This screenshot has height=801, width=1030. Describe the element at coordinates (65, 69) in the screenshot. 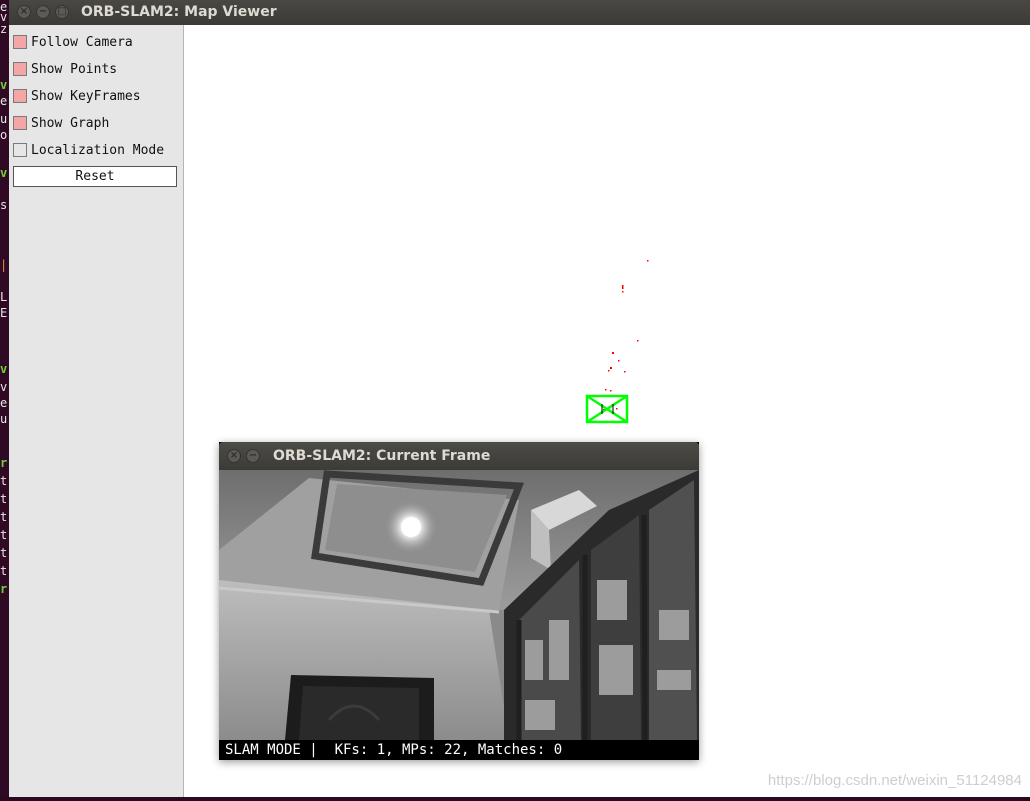

I see `show-points-toggle: Show Points` at that location.